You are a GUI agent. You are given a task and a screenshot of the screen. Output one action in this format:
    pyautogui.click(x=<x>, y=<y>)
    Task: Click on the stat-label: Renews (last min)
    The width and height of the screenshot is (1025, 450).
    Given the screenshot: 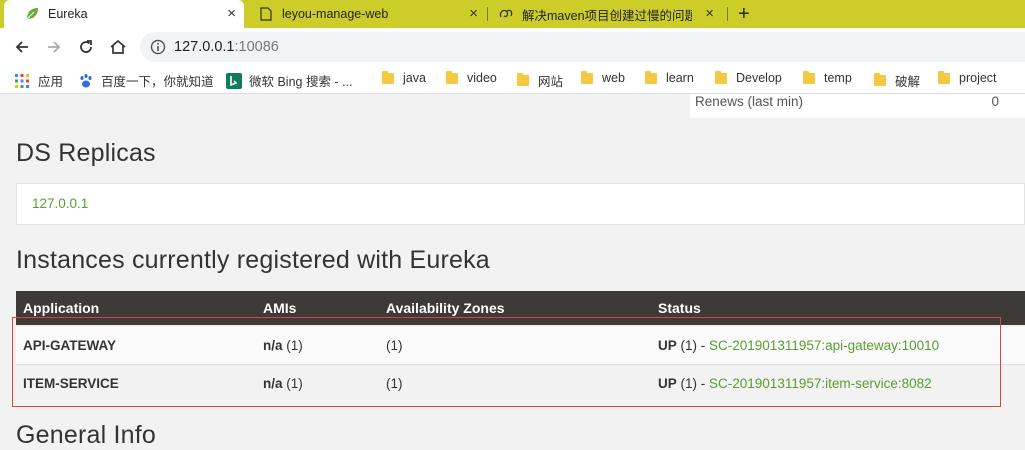 What is the action you would take?
    pyautogui.click(x=749, y=101)
    